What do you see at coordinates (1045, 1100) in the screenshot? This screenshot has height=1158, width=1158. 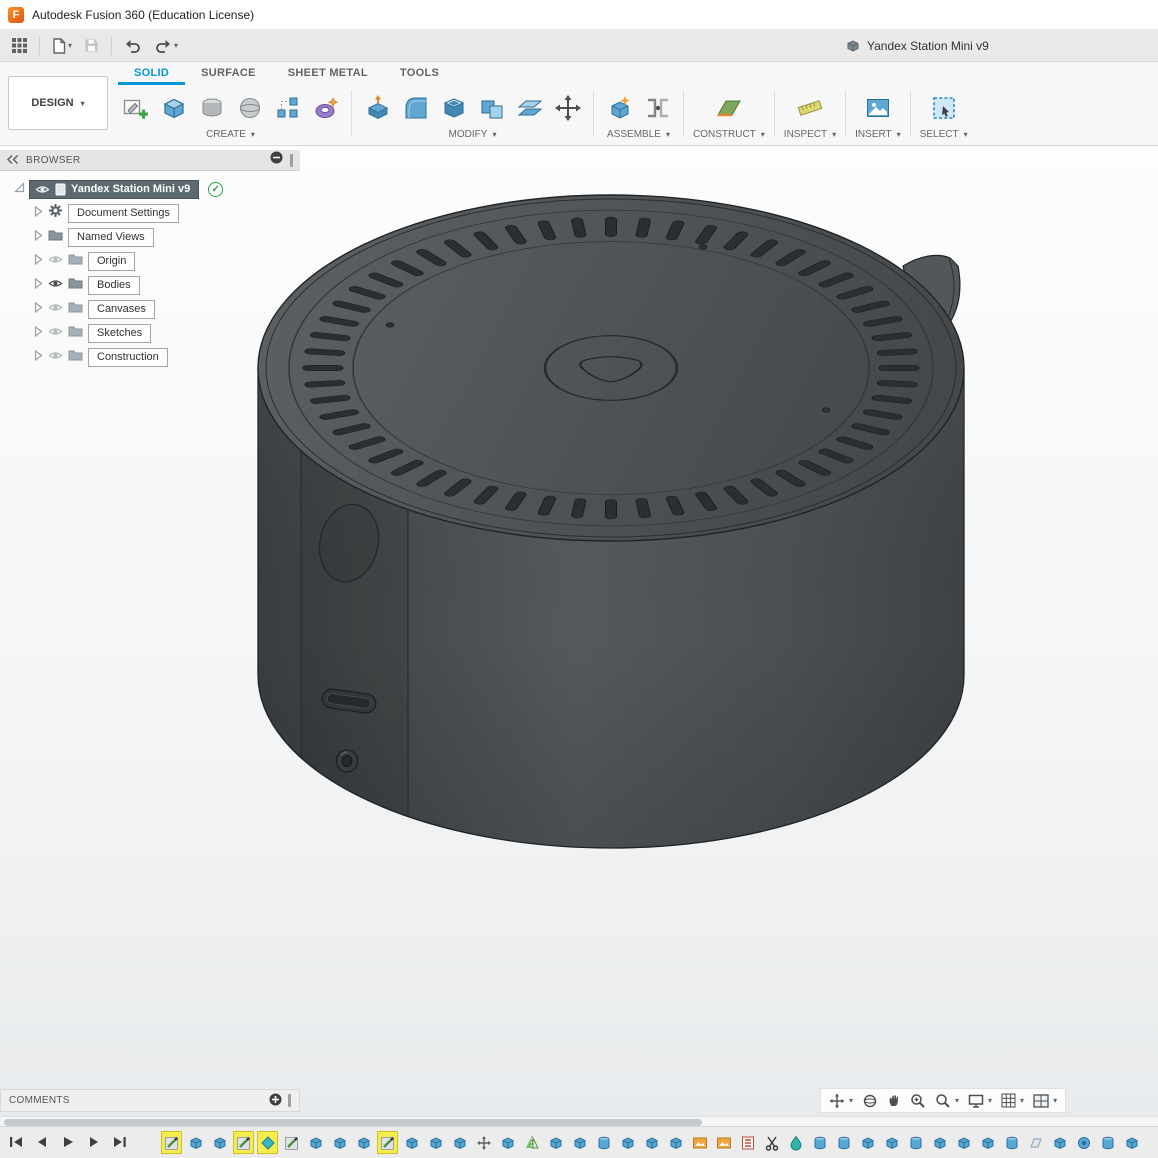 I see `viewports-icon: ▾` at bounding box center [1045, 1100].